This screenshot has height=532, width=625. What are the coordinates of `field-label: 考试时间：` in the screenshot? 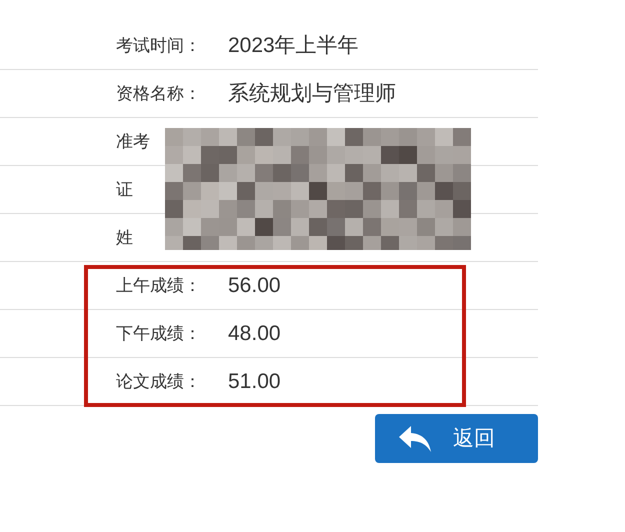 It's located at (159, 45).